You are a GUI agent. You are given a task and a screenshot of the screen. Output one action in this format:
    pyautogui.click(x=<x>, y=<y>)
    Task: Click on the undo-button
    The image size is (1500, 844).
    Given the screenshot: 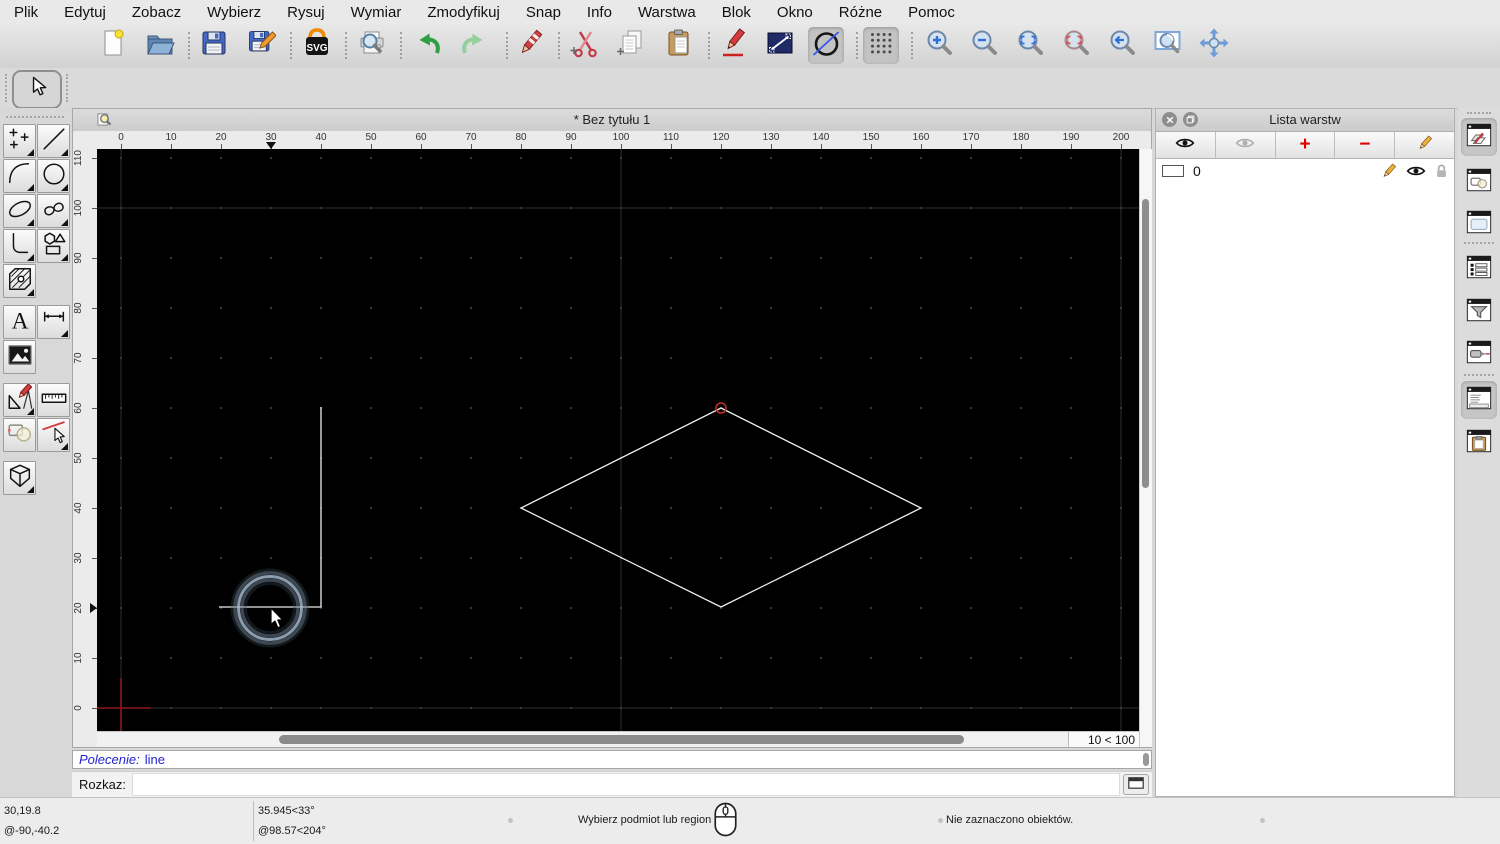 What is the action you would take?
    pyautogui.click(x=428, y=45)
    